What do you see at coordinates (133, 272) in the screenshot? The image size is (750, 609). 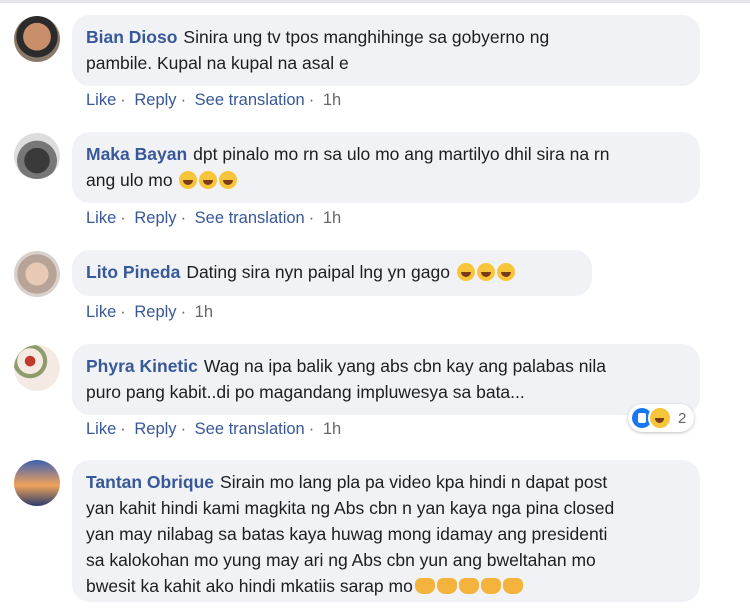 I see `comment-author: Lito Pineda` at bounding box center [133, 272].